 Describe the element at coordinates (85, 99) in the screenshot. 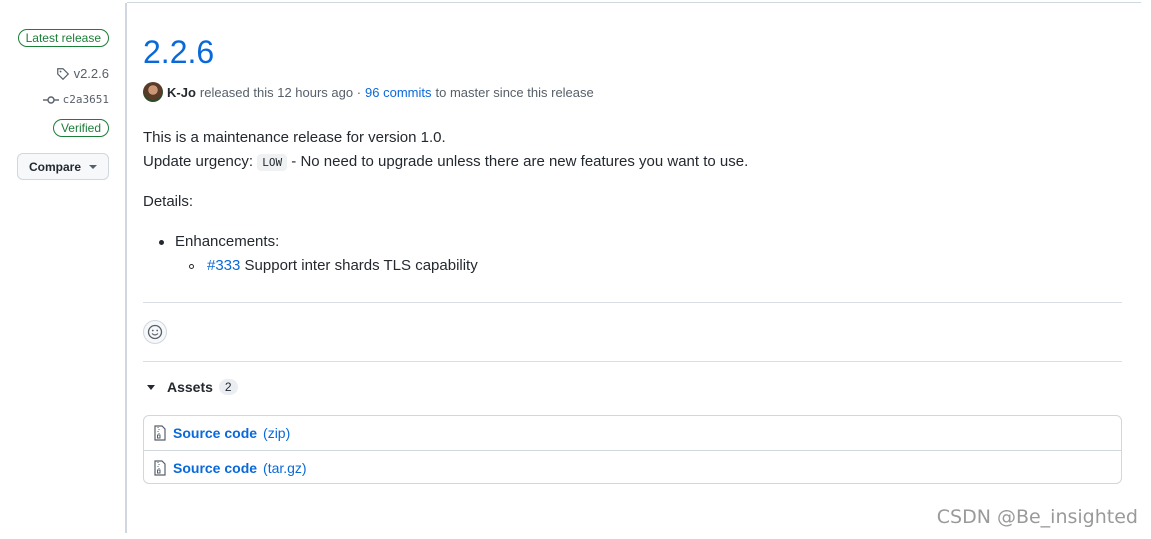

I see `commit-sha: c2a3651` at that location.